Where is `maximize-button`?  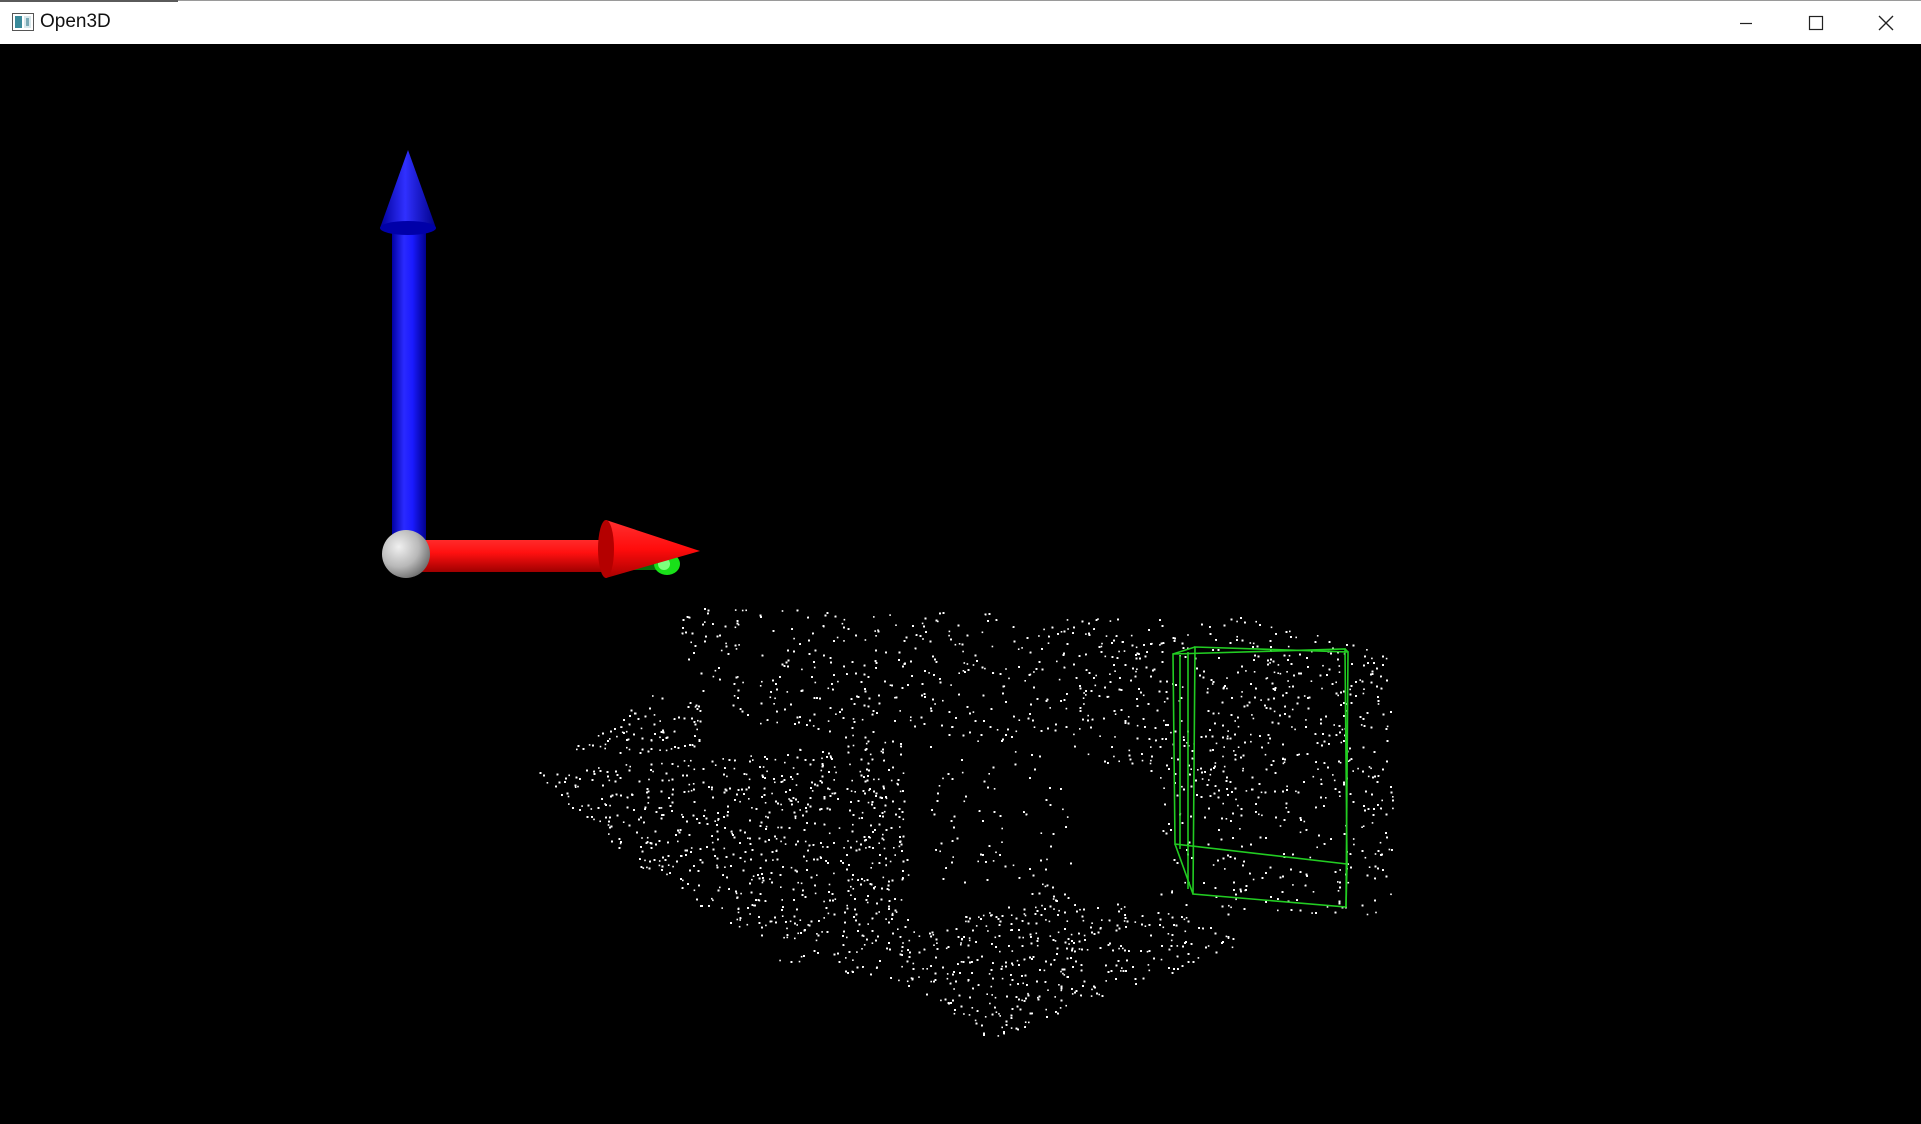 maximize-button is located at coordinates (1816, 22).